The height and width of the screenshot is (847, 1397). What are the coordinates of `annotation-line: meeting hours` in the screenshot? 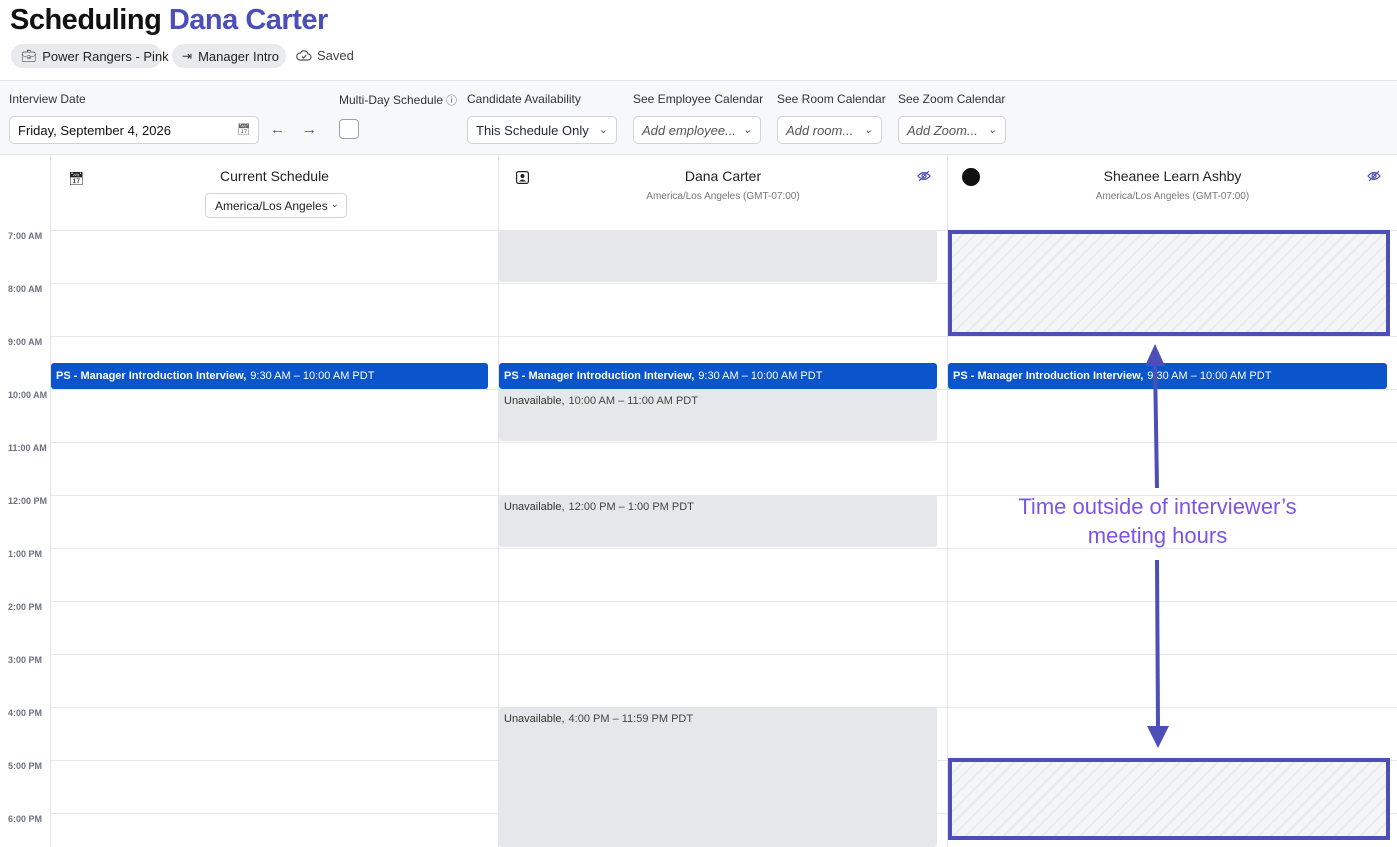 It's located at (1157, 535).